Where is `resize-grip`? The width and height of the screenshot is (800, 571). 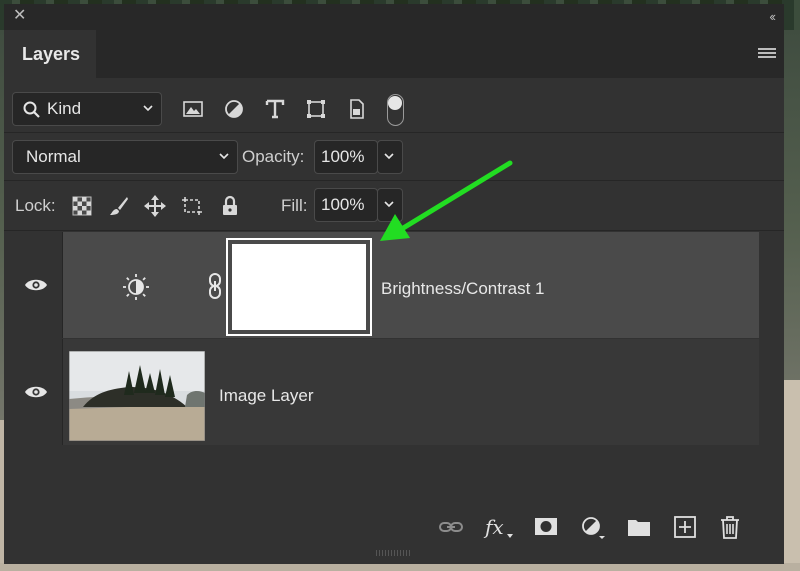 resize-grip is located at coordinates (394, 553).